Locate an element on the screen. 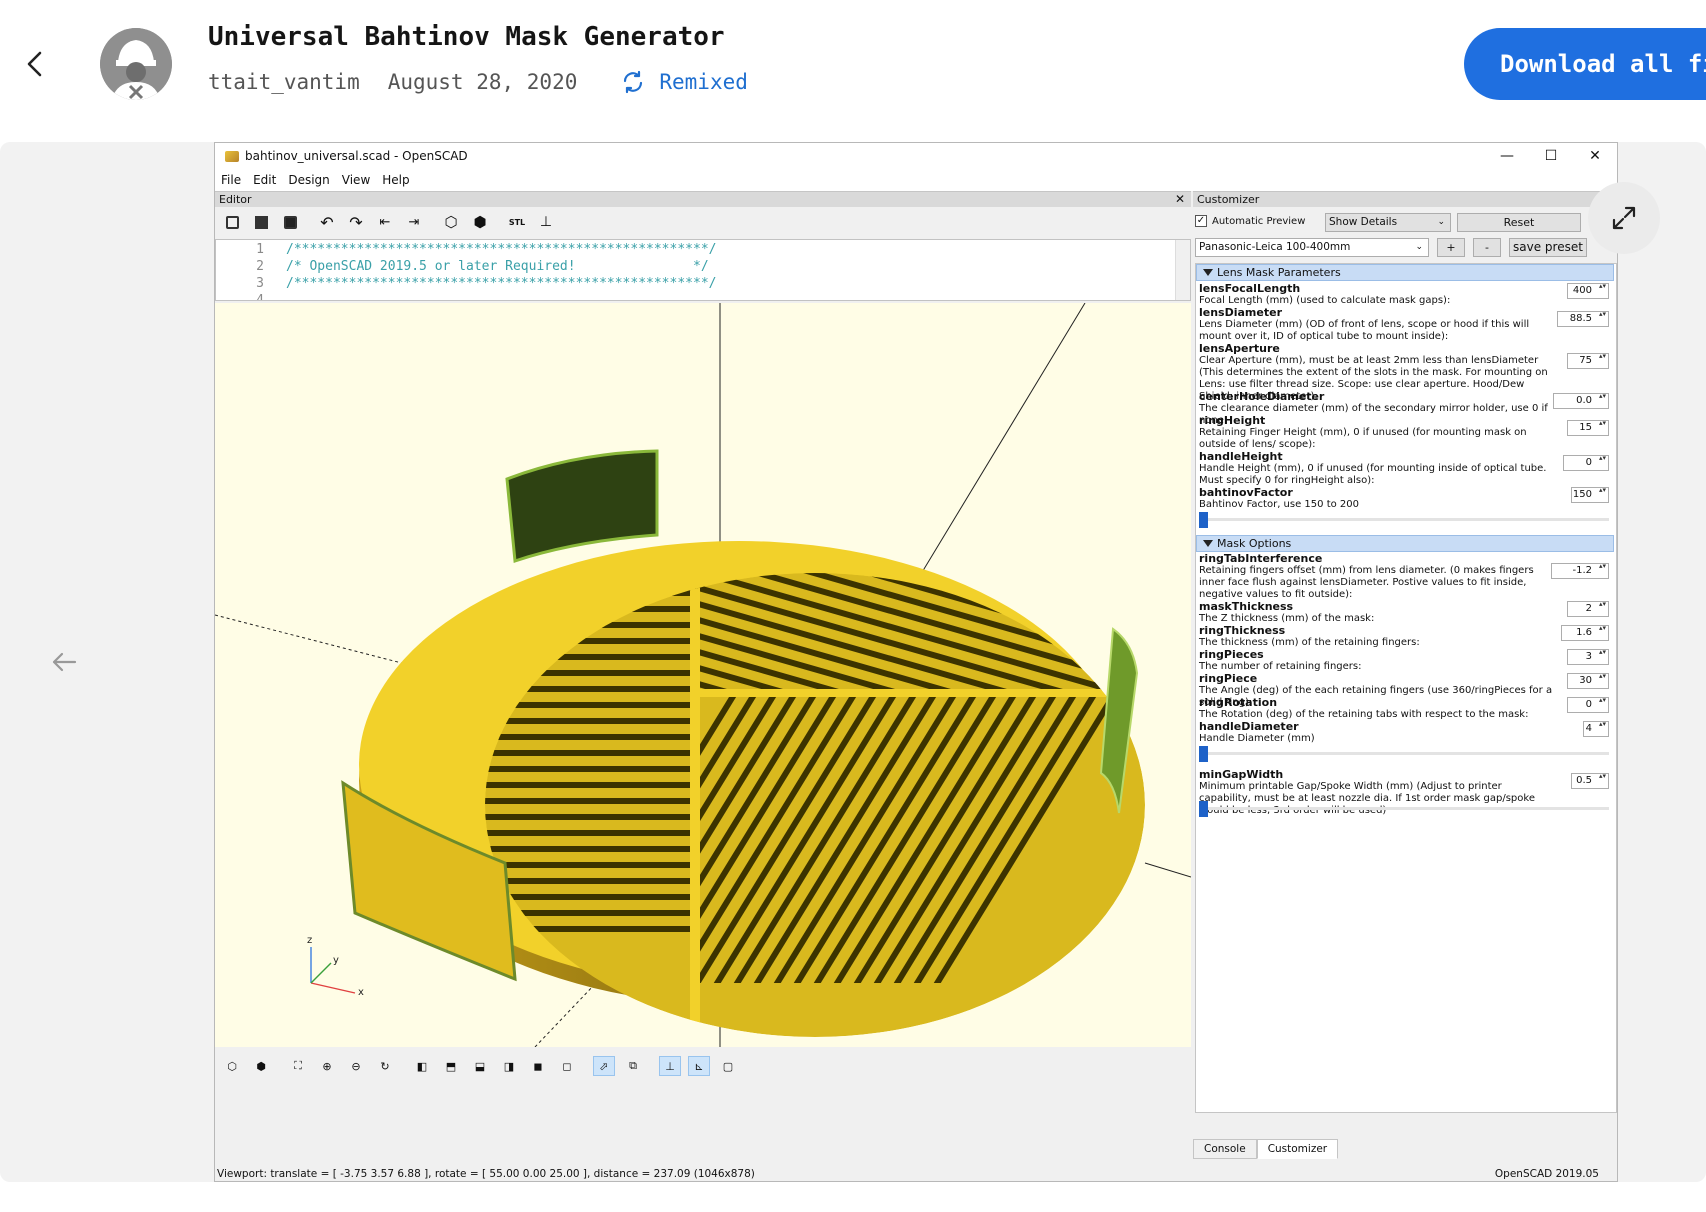 The height and width of the screenshot is (1212, 1706). project-meta: ttait_vantim August 28, 2020 Remixed is located at coordinates (478, 82).